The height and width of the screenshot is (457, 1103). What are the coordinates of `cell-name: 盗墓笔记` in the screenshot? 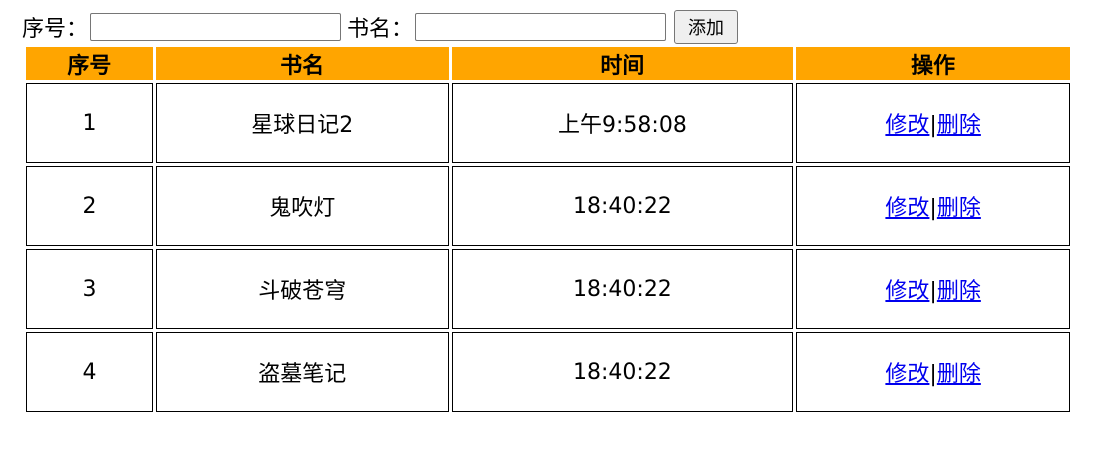 It's located at (302, 372).